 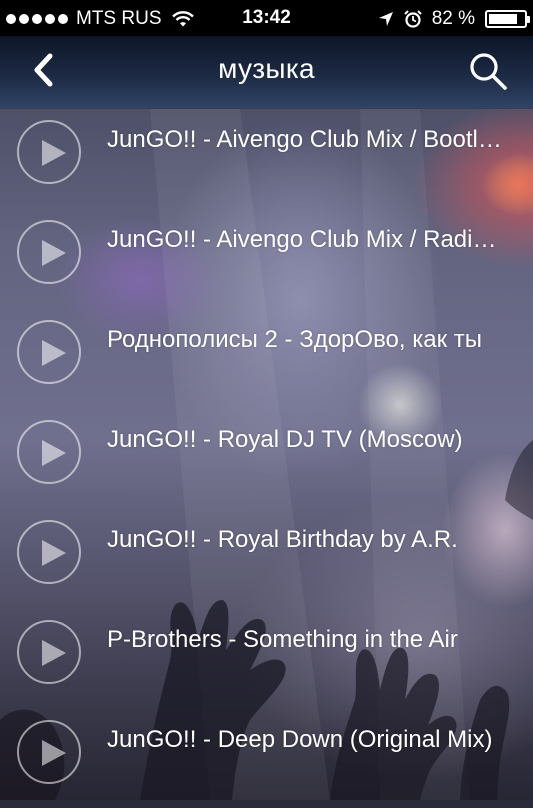 What do you see at coordinates (300, 739) in the screenshot?
I see `track-title: JunGO!! - Deep Down (Original Mix)` at bounding box center [300, 739].